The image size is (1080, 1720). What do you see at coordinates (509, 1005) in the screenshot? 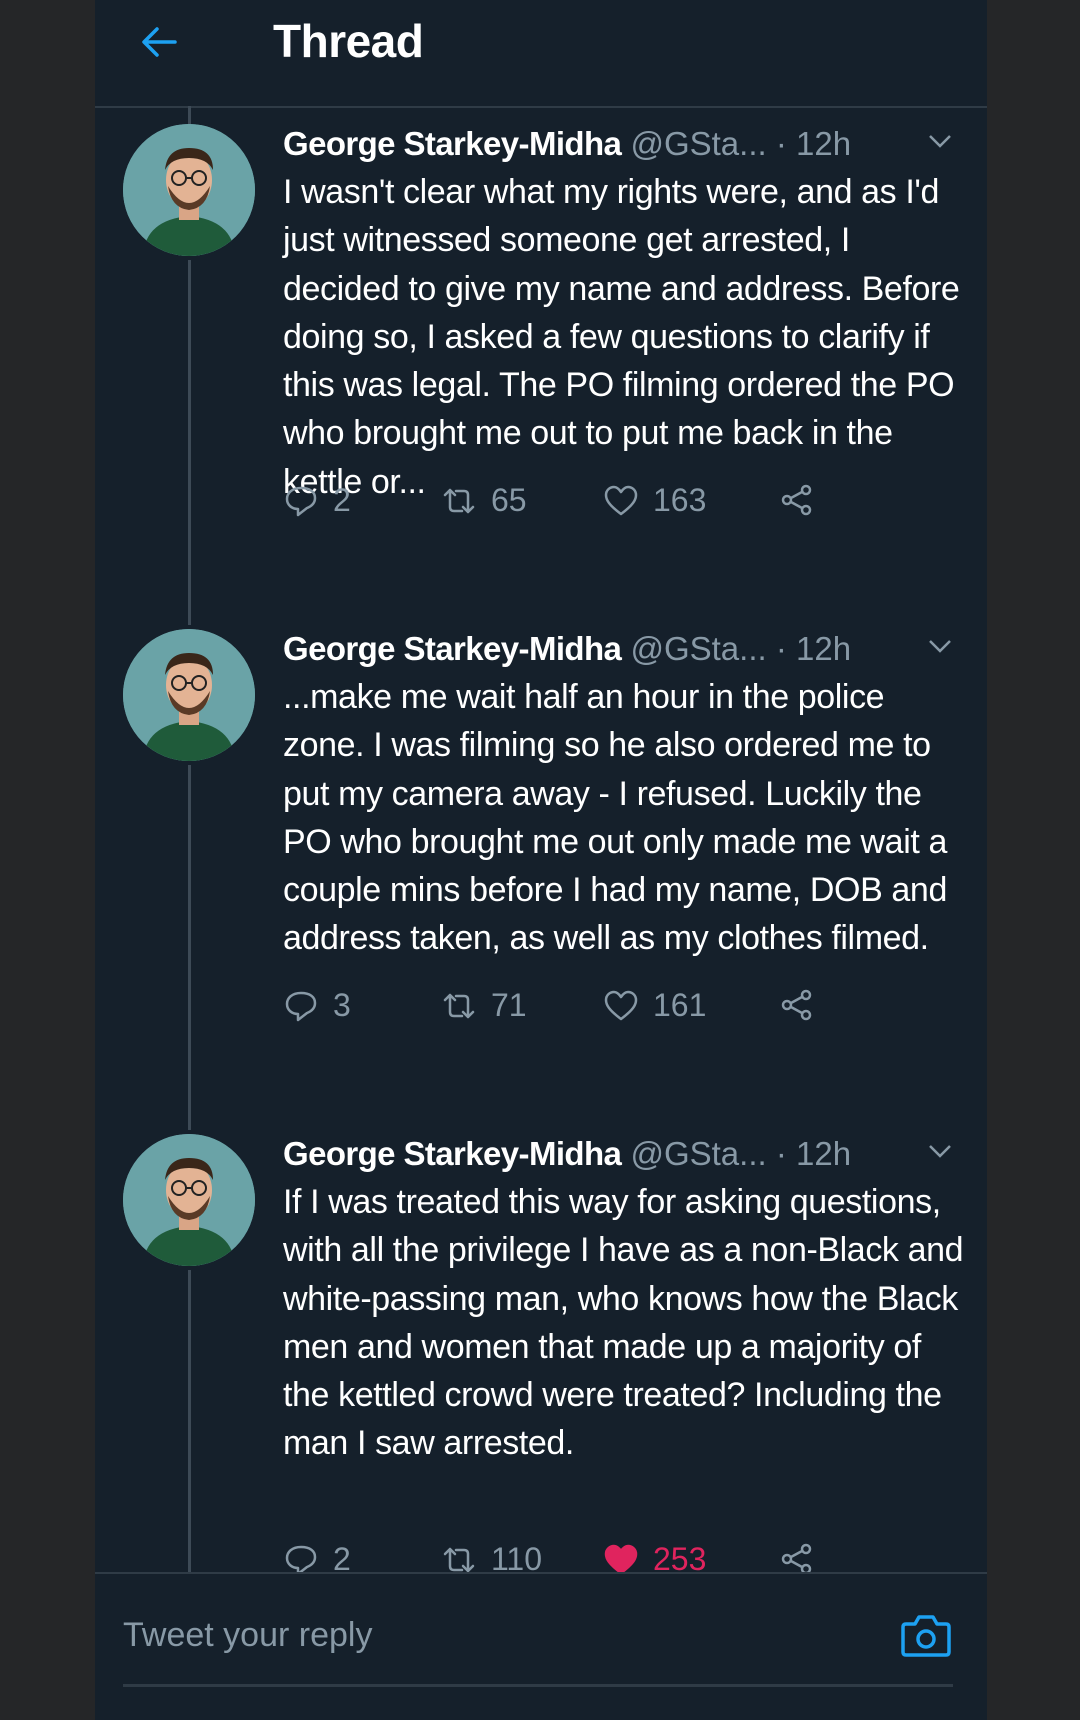
I see `retweet-count: 71` at bounding box center [509, 1005].